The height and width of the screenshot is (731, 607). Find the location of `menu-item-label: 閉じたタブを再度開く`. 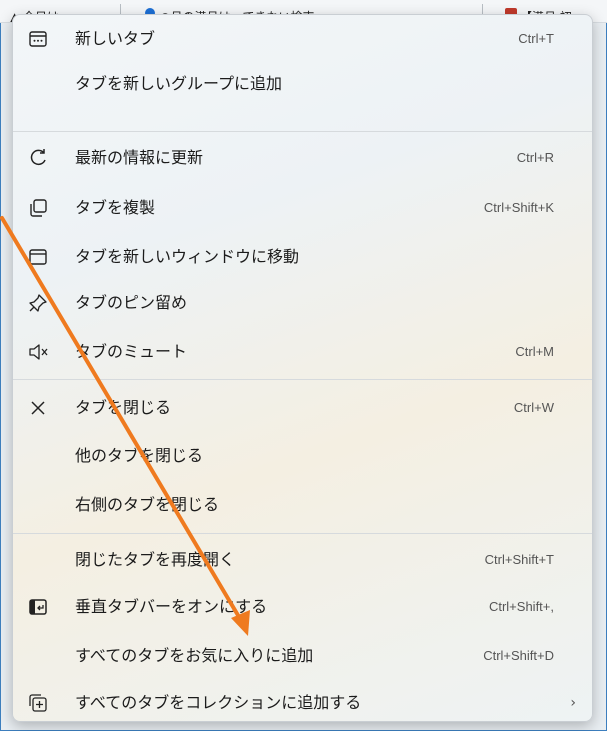

menu-item-label: 閉じたタブを再度開く is located at coordinates (155, 559).